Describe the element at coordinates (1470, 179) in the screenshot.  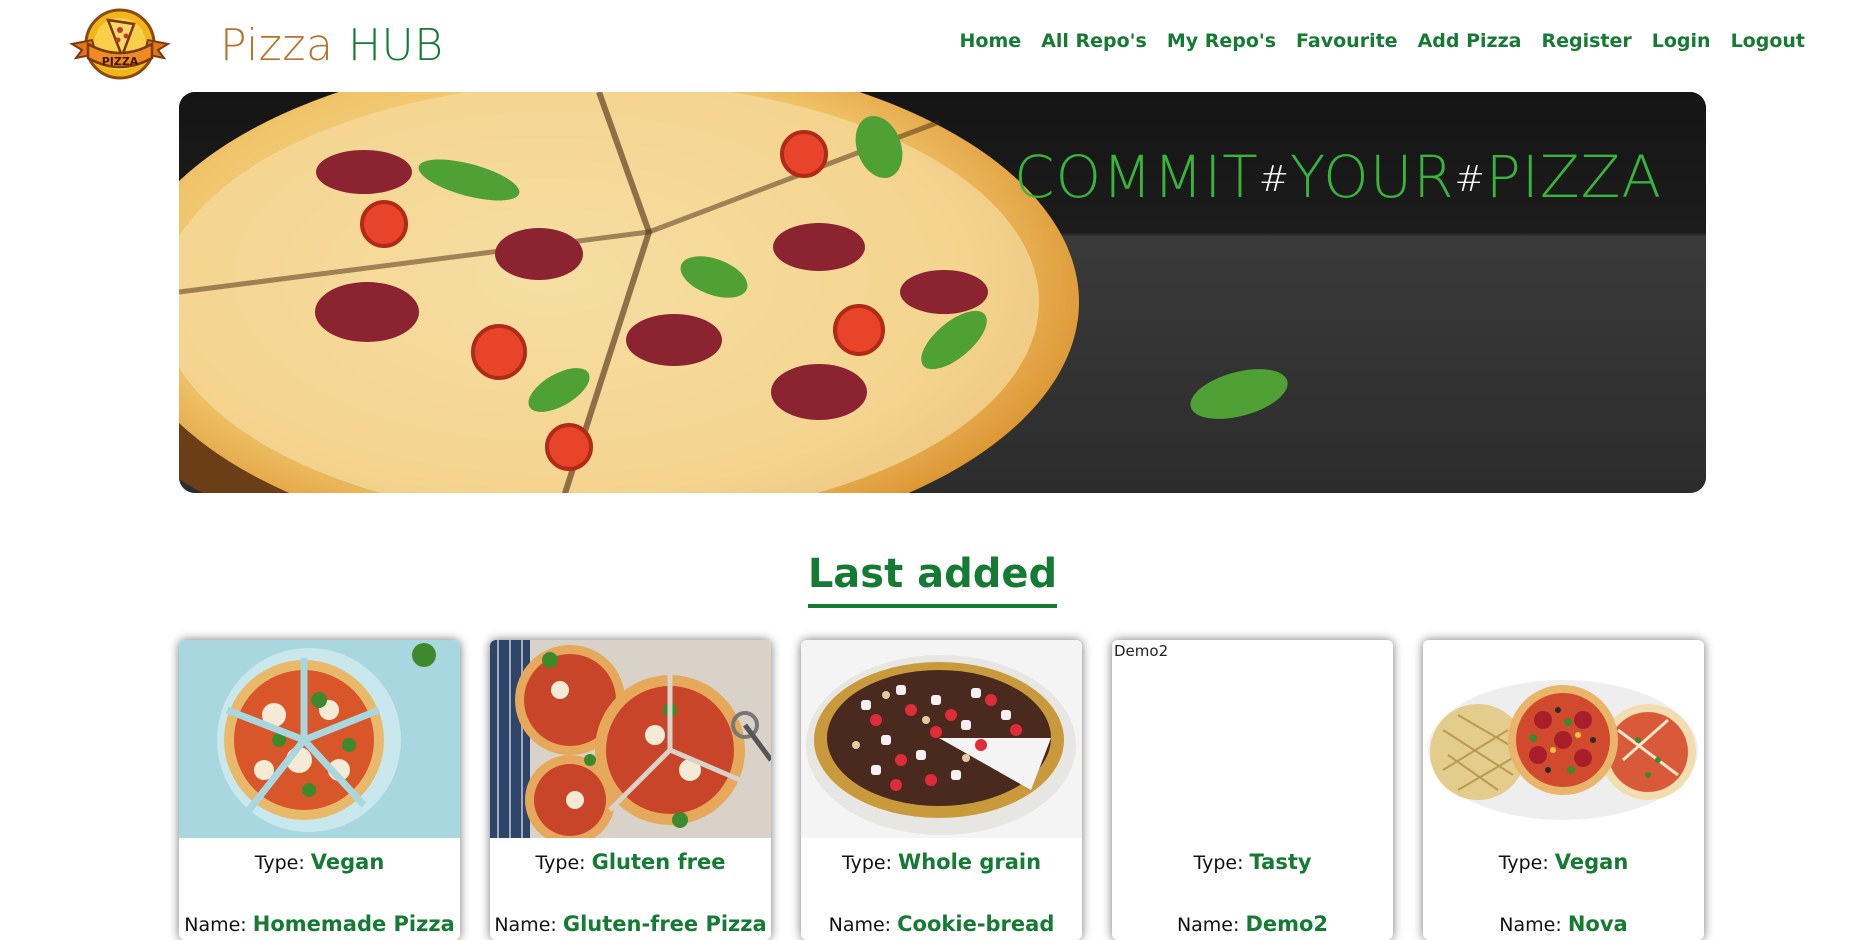
I see `slogan-hash-2: #` at that location.